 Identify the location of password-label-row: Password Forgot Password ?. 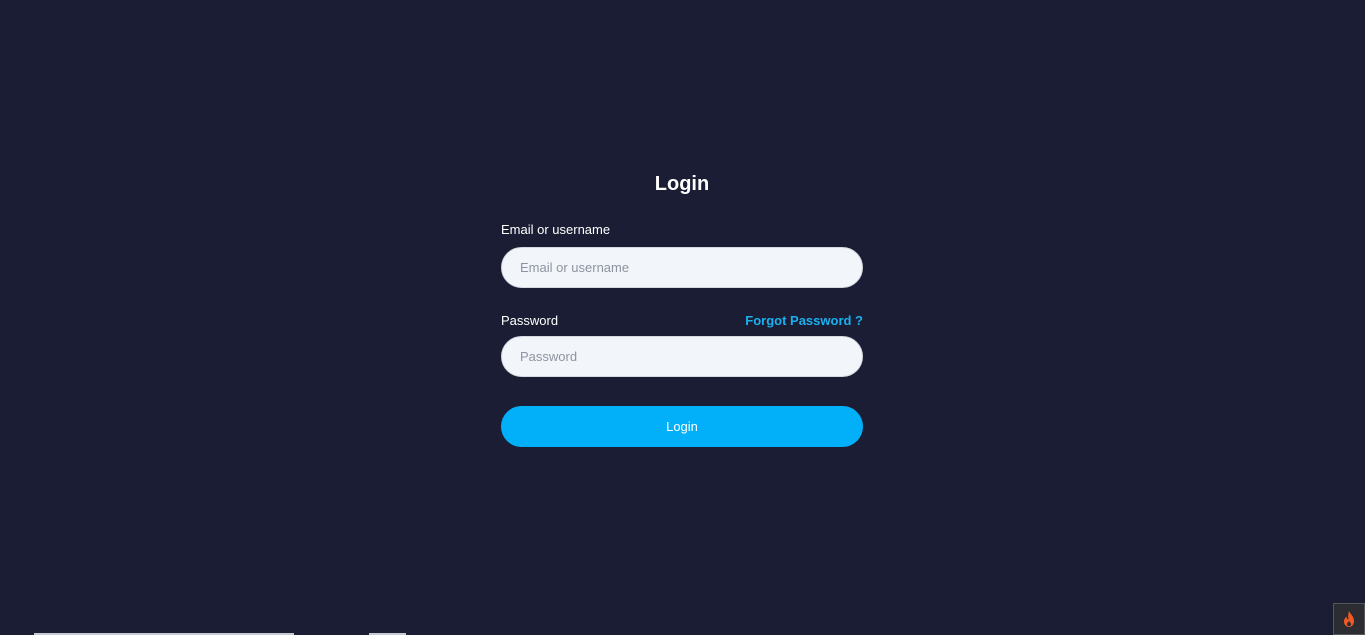
(682, 320).